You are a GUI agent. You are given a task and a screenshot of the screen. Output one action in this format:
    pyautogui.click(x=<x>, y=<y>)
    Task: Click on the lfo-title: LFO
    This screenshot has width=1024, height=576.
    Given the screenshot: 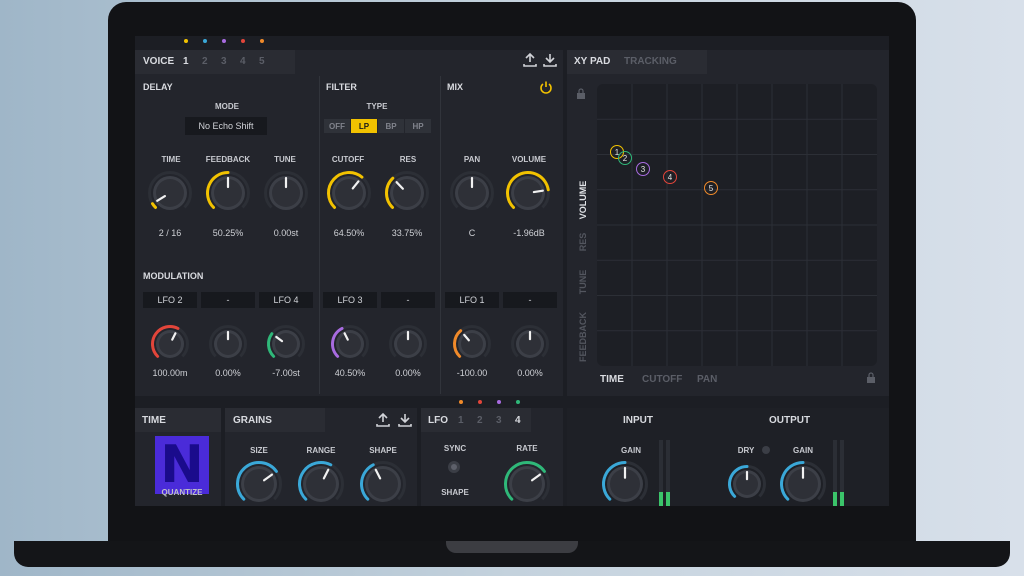 What is the action you would take?
    pyautogui.click(x=438, y=420)
    